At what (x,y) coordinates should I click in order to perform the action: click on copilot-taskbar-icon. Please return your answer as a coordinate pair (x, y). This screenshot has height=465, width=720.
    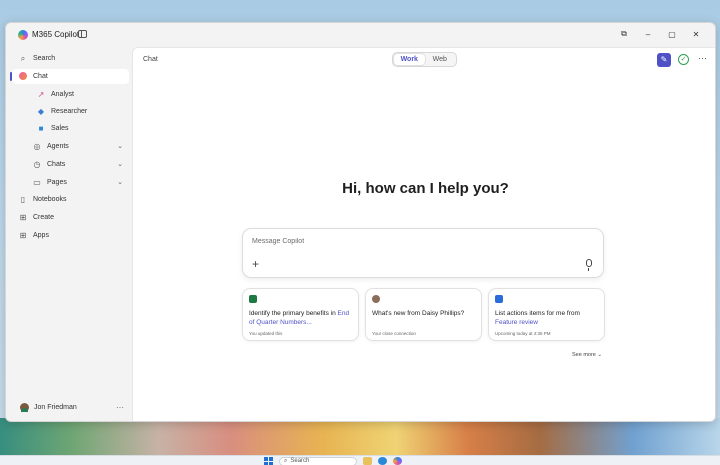
    Looking at the image, I should click on (397, 461).